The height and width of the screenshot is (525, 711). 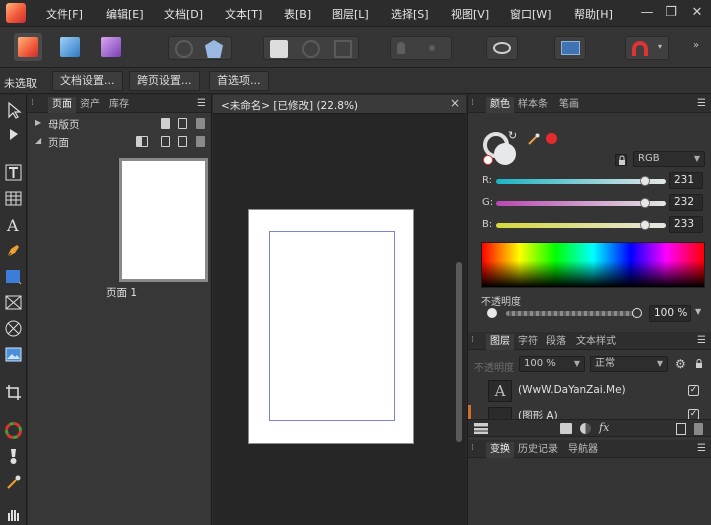 What do you see at coordinates (401, 48) in the screenshot?
I see `pin-icon` at bounding box center [401, 48].